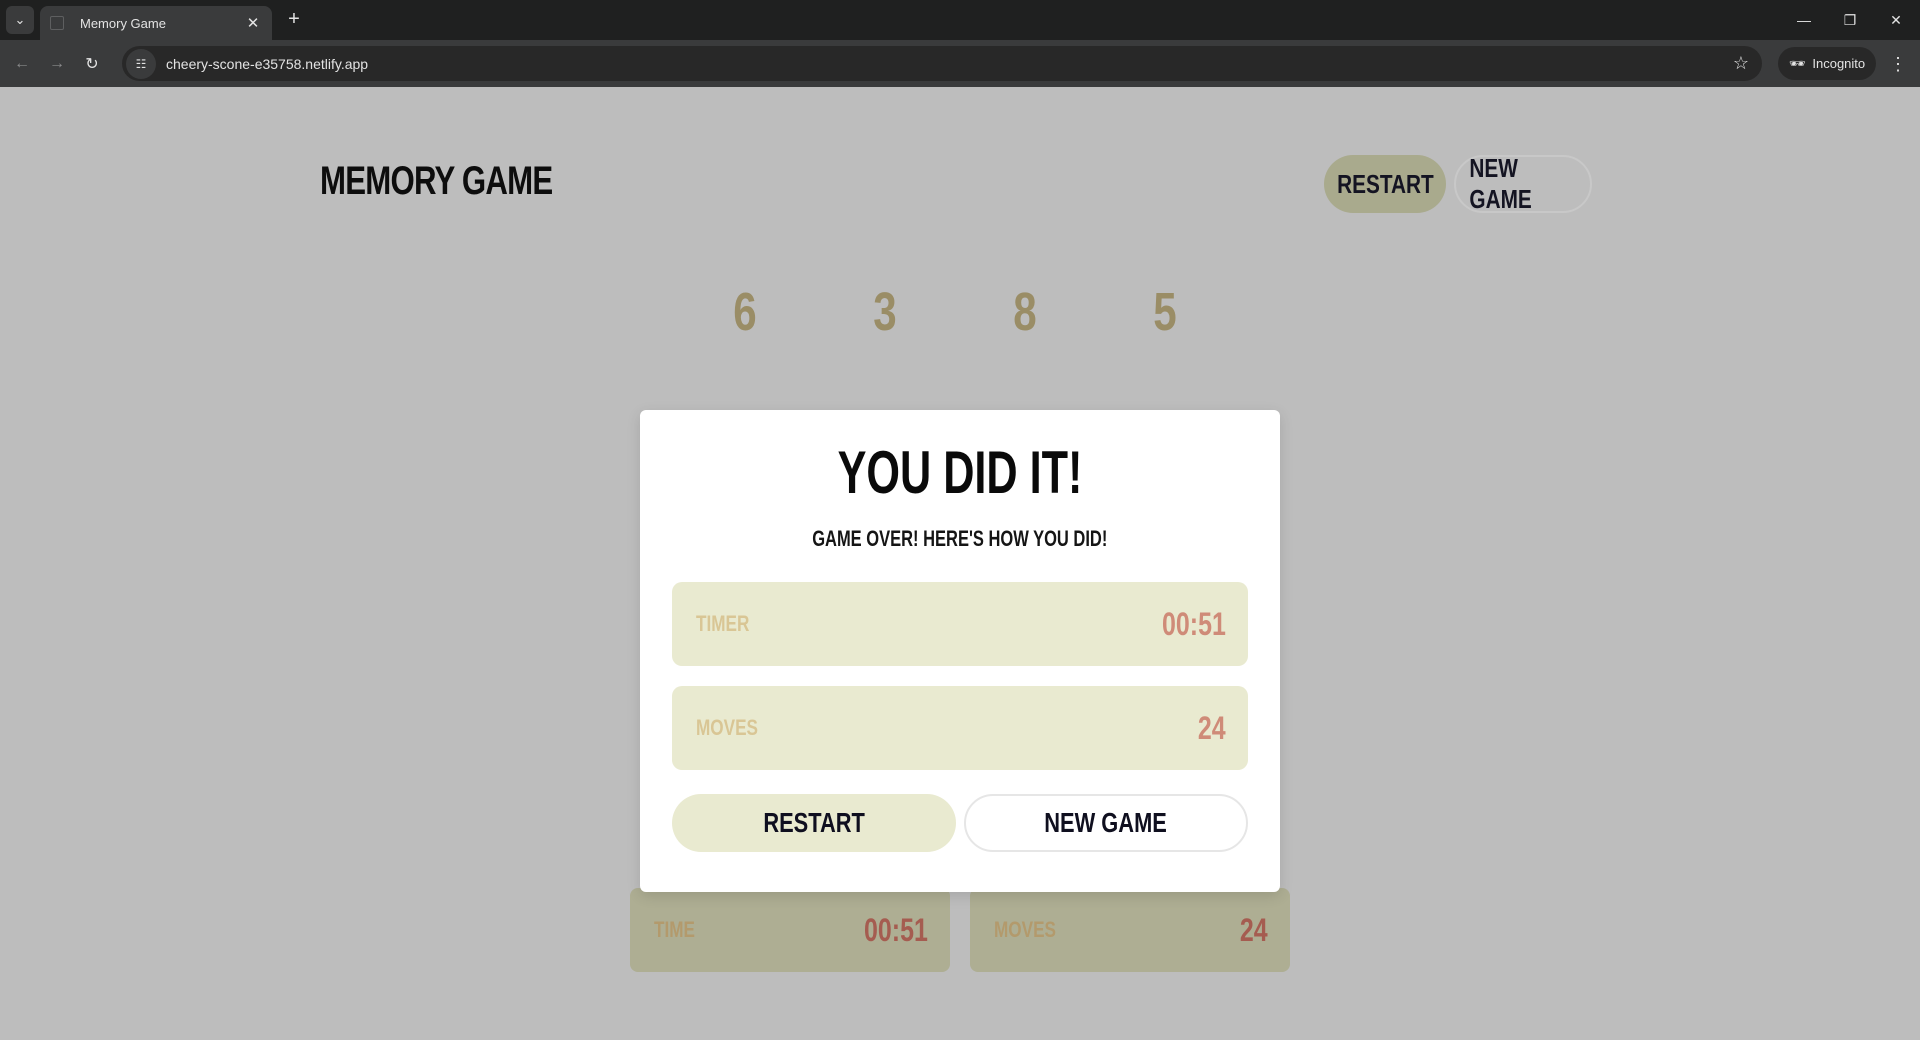  What do you see at coordinates (1212, 727) in the screenshot?
I see `moves-result-value: 24` at bounding box center [1212, 727].